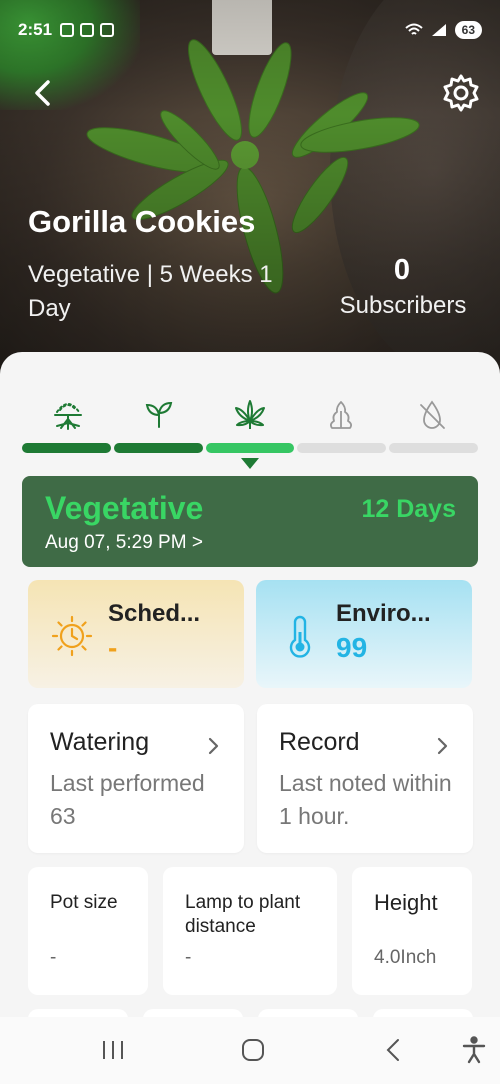  What do you see at coordinates (250, 521) in the screenshot?
I see `current-stage-card: Vegetative 12 Days Aug 07, 5:29 PM >` at bounding box center [250, 521].